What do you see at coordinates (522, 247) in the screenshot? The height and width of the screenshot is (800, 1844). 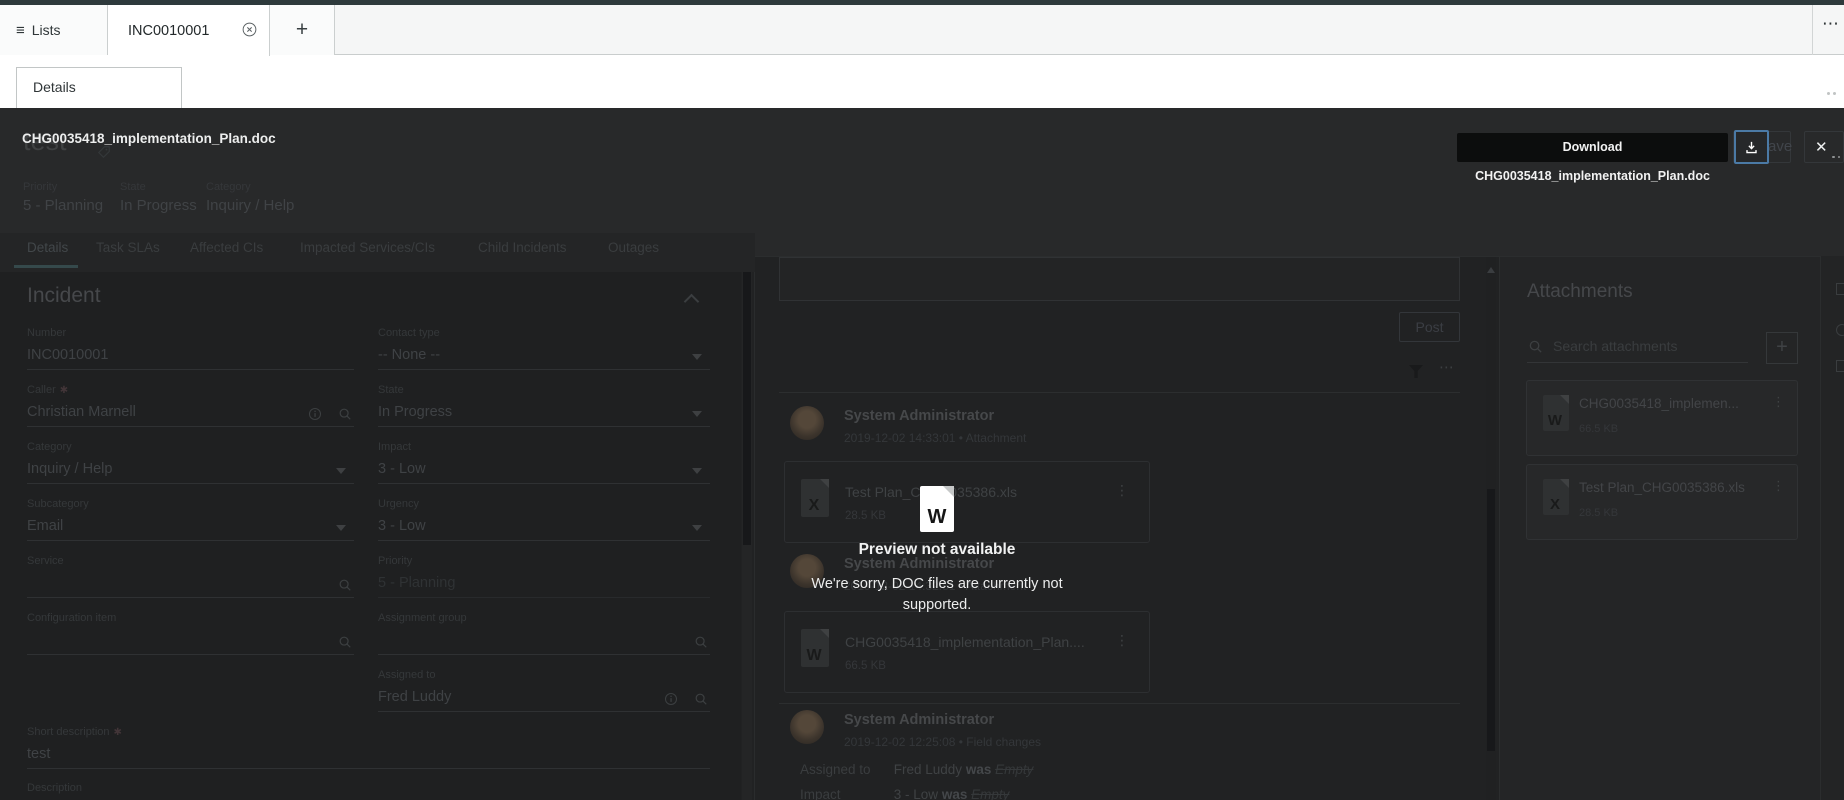 I see `tab-child-incidents: Child Incidents` at bounding box center [522, 247].